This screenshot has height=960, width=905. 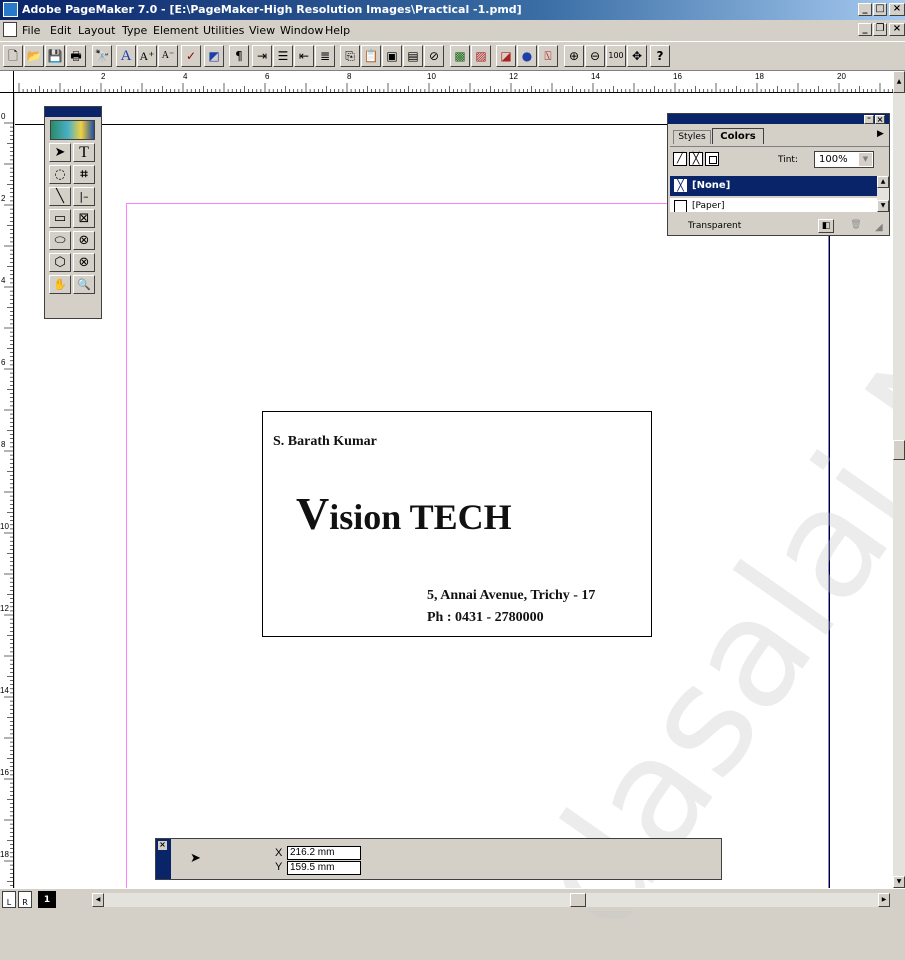 What do you see at coordinates (880, 119) in the screenshot?
I see `panel-close-button: ×` at bounding box center [880, 119].